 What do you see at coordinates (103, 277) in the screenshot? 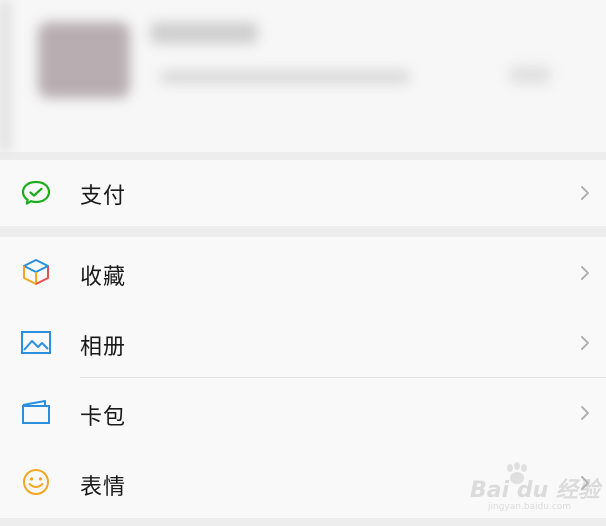
I see `menu-item-label: 收藏` at bounding box center [103, 277].